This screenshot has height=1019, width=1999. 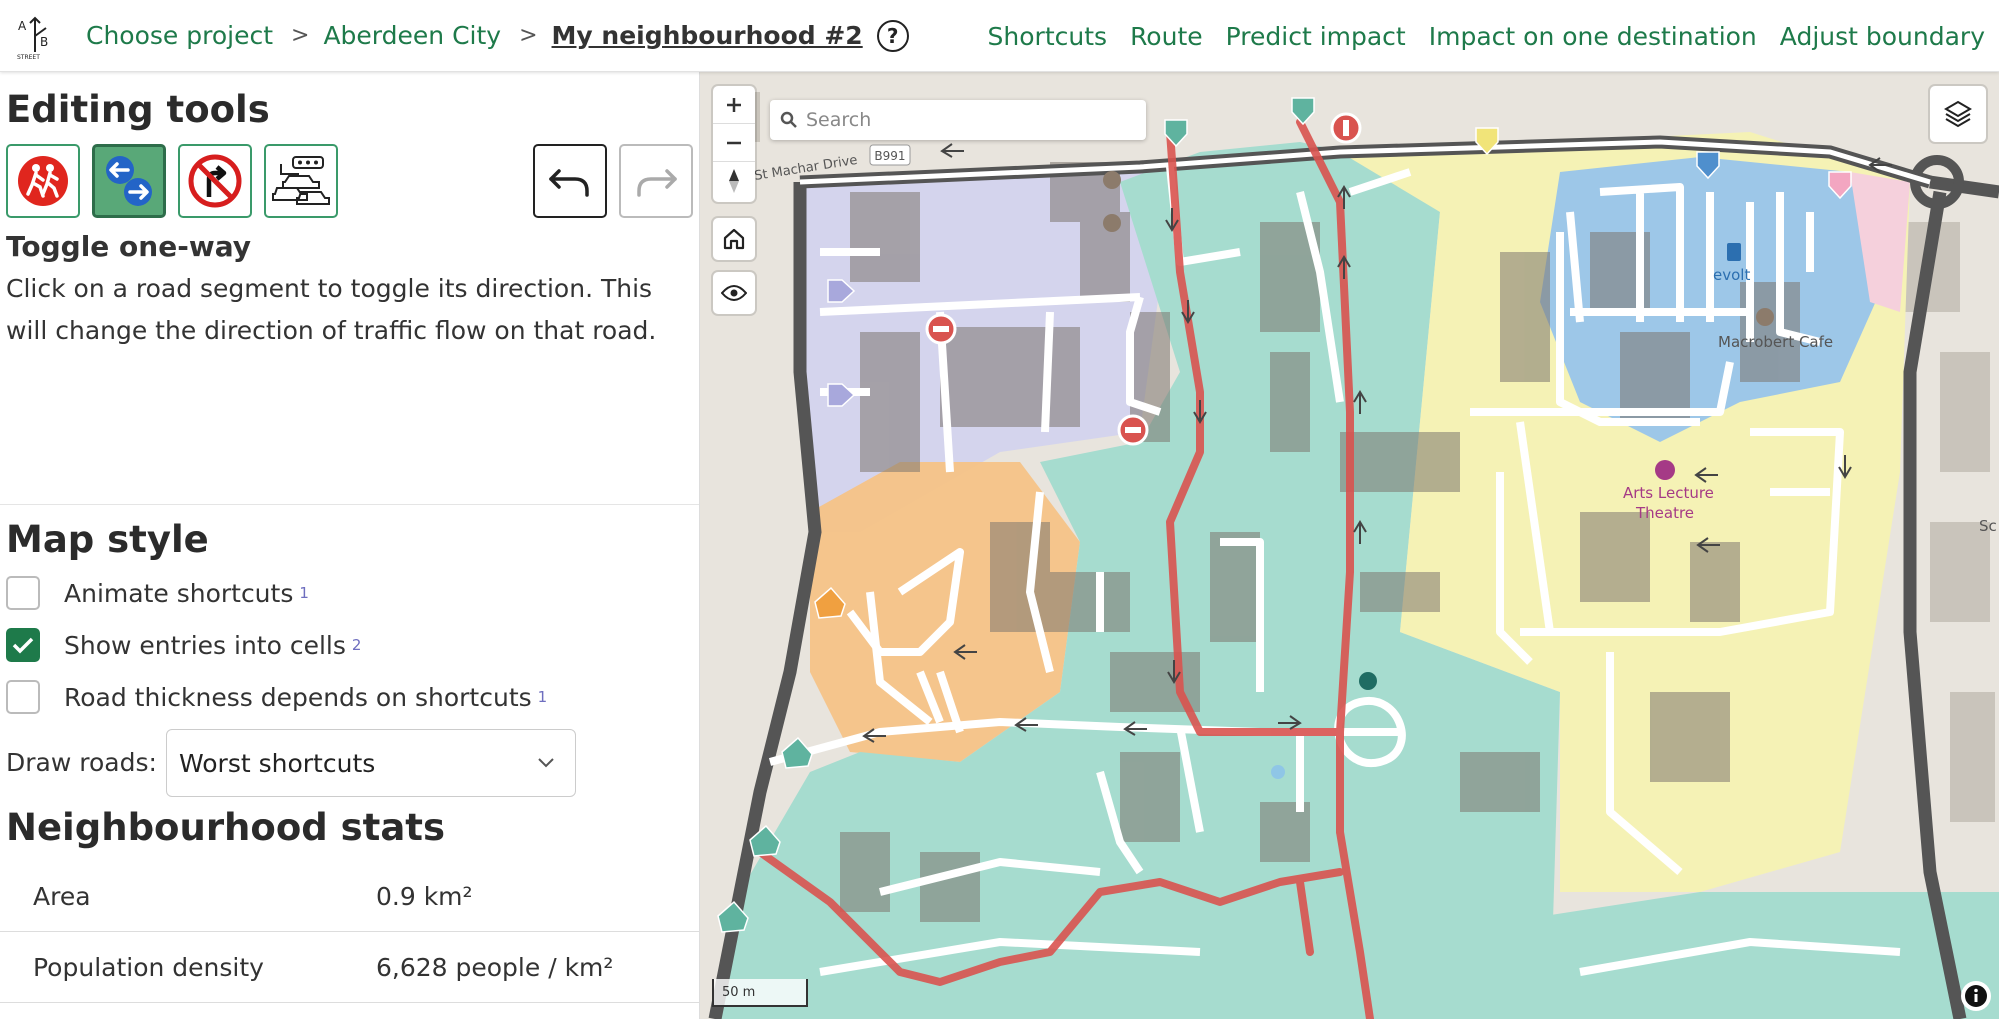 I want to click on education-icon, so click(x=1368, y=681).